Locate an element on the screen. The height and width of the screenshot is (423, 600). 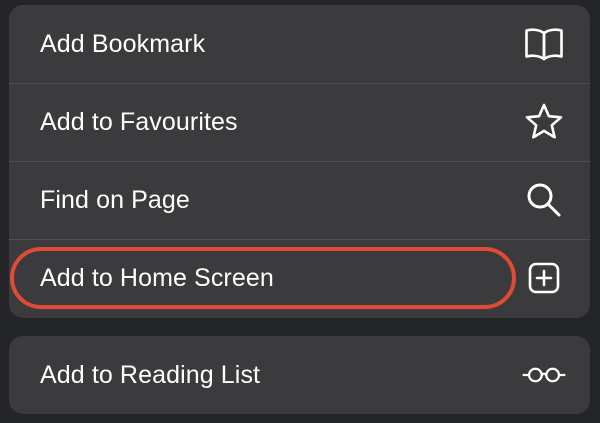
add-to-favourites-label: Add to Favourites is located at coordinates (139, 121).